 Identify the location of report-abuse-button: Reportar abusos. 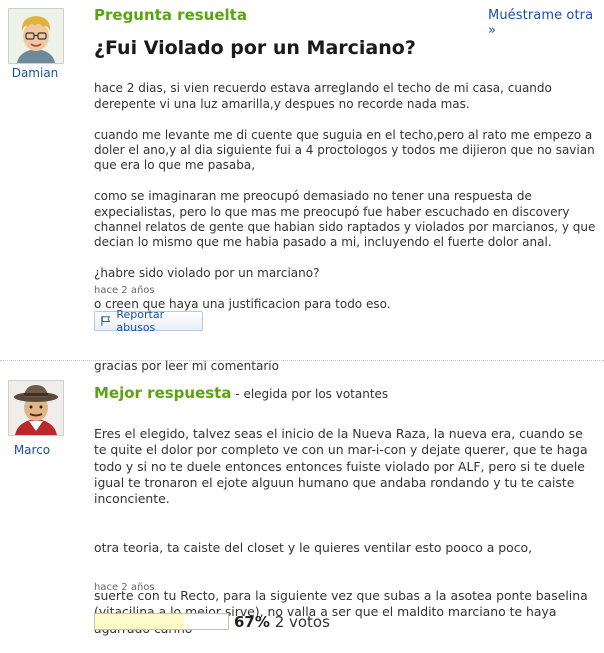
(148, 321).